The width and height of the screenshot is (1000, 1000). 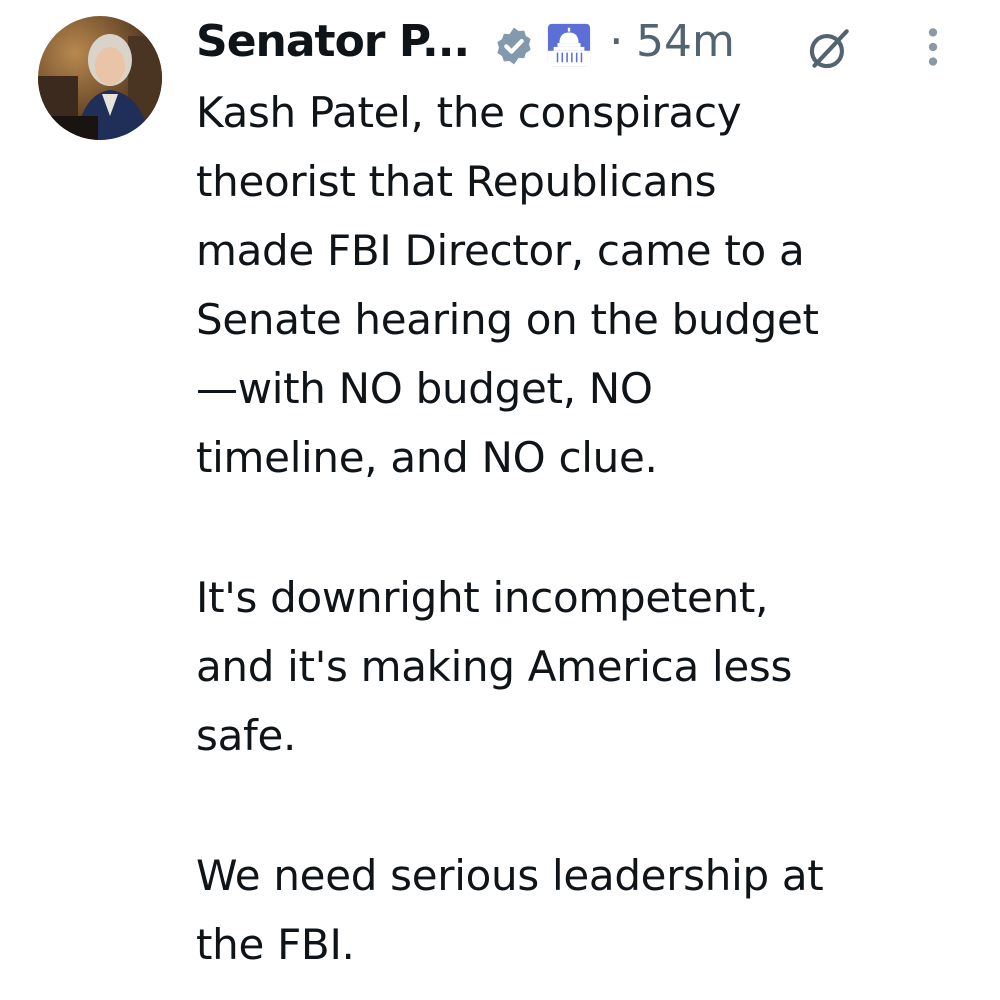 What do you see at coordinates (514, 46) in the screenshot?
I see `verified-badge-icon` at bounding box center [514, 46].